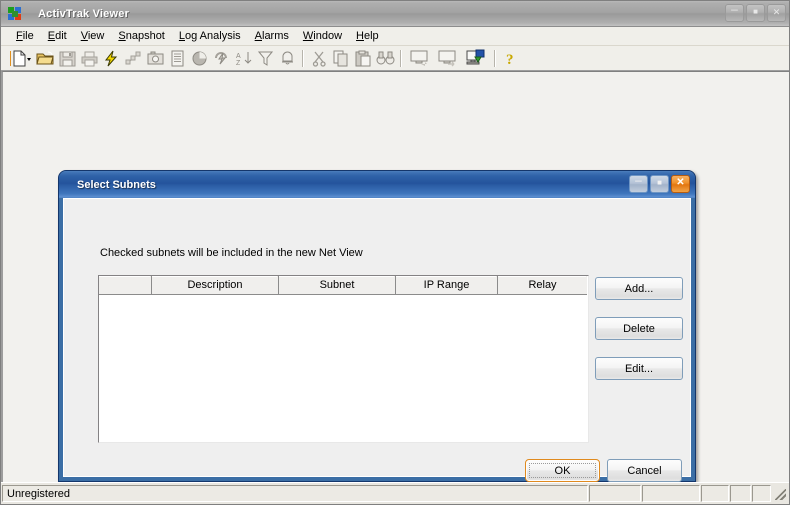  I want to click on cancel-button: Cancel, so click(644, 470).